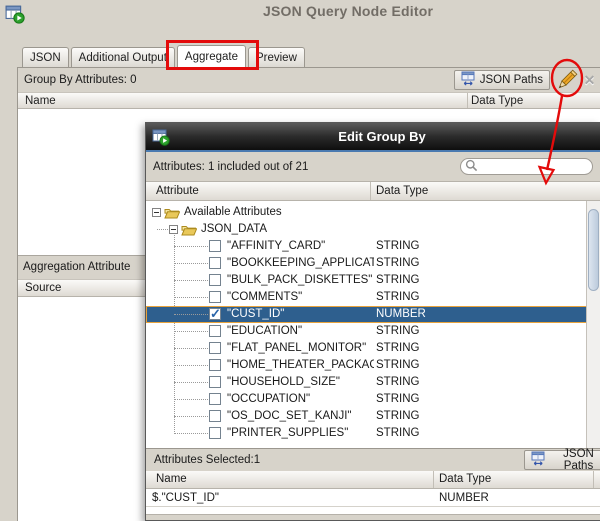 The height and width of the screenshot is (521, 600). What do you see at coordinates (373, 212) in the screenshot?
I see `tree-node-available-attributes: Available Attributes` at bounding box center [373, 212].